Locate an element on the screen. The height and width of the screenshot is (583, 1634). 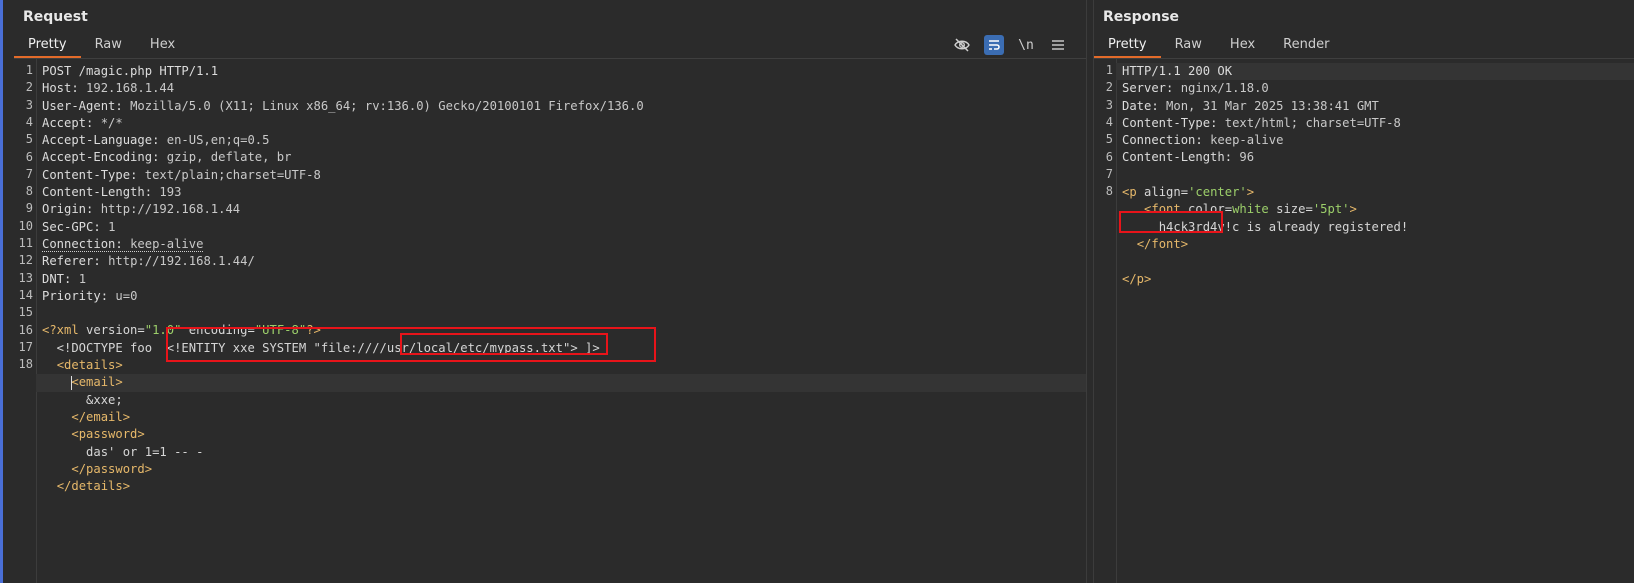
html-attr: align is located at coordinates (1162, 192).